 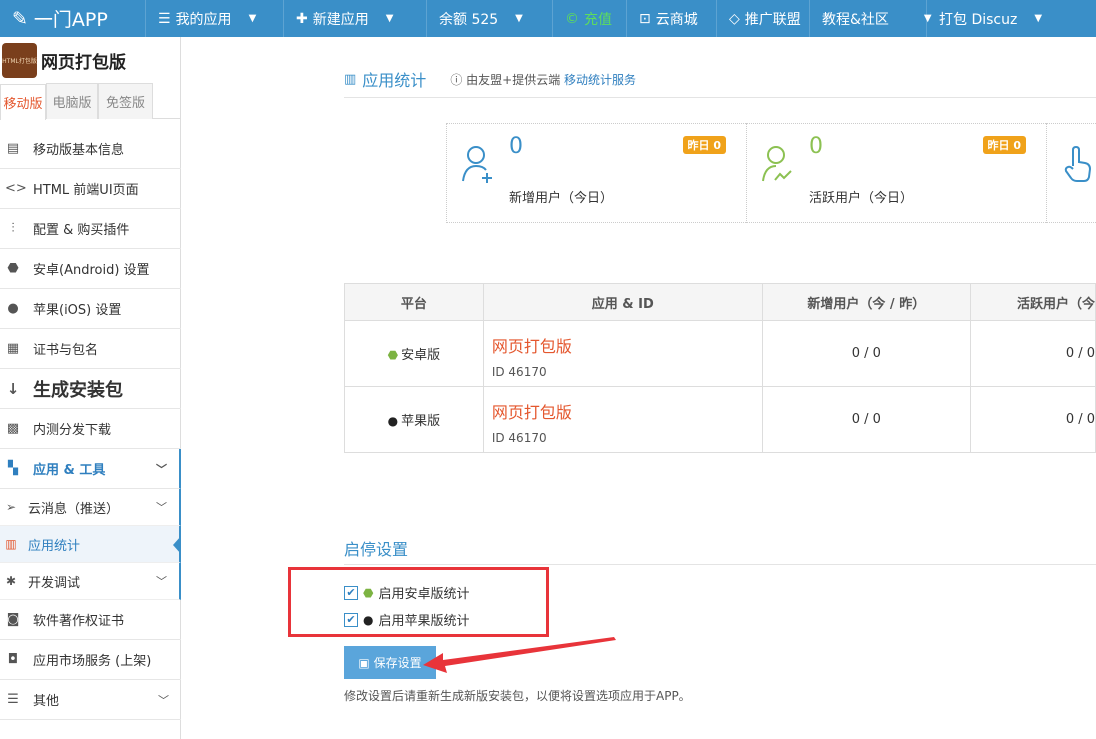 I want to click on hand-pointer-icon, so click(x=1078, y=163).